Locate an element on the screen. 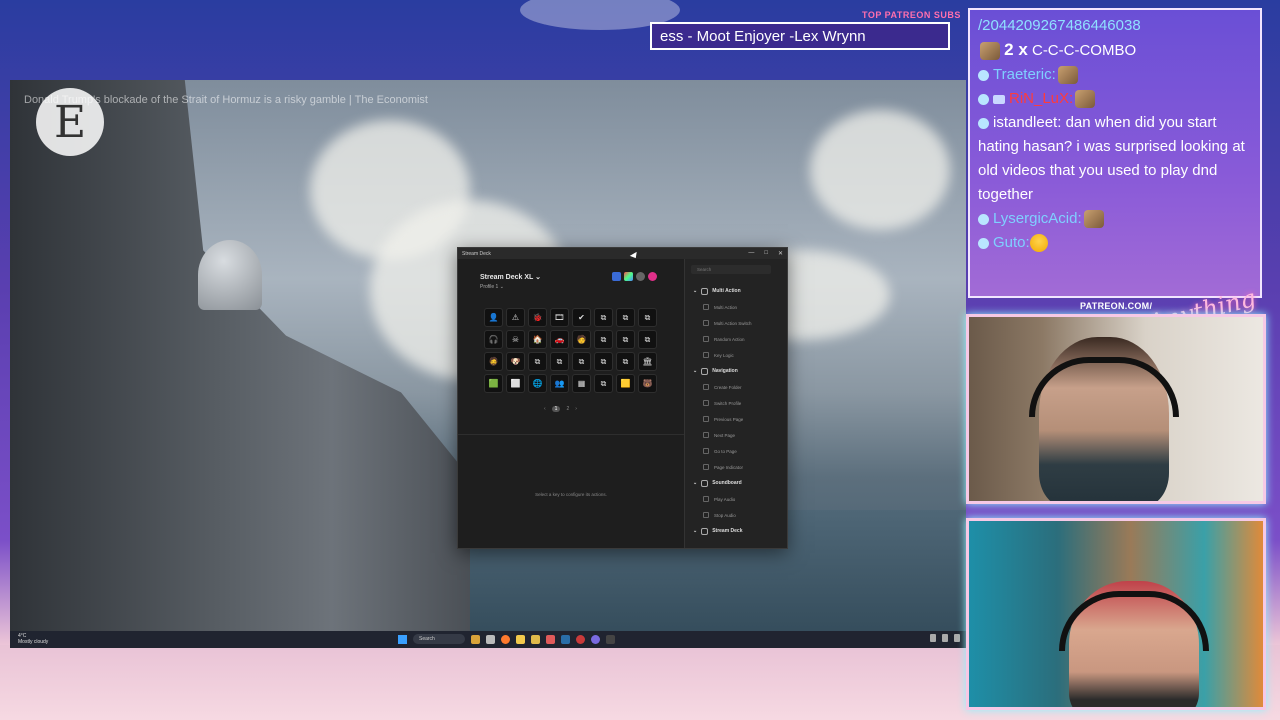  action-label: Page Indicator is located at coordinates (729, 467).